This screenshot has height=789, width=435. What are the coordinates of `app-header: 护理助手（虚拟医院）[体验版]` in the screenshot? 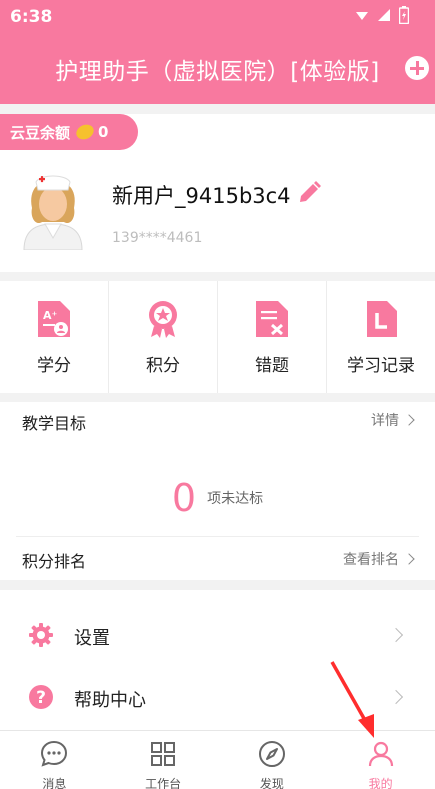 It's located at (217, 69).